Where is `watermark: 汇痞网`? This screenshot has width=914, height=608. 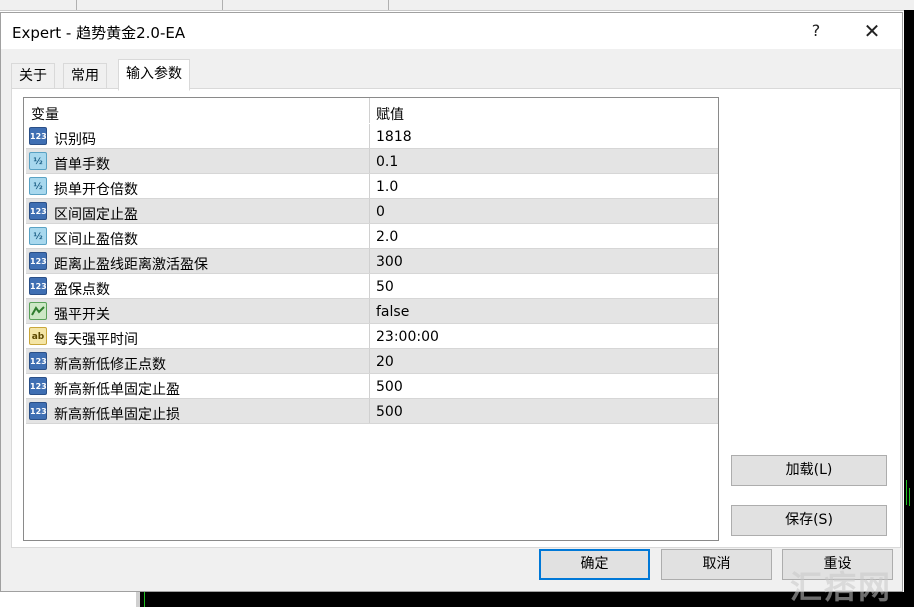
watermark: 汇痞网 is located at coordinates (841, 587).